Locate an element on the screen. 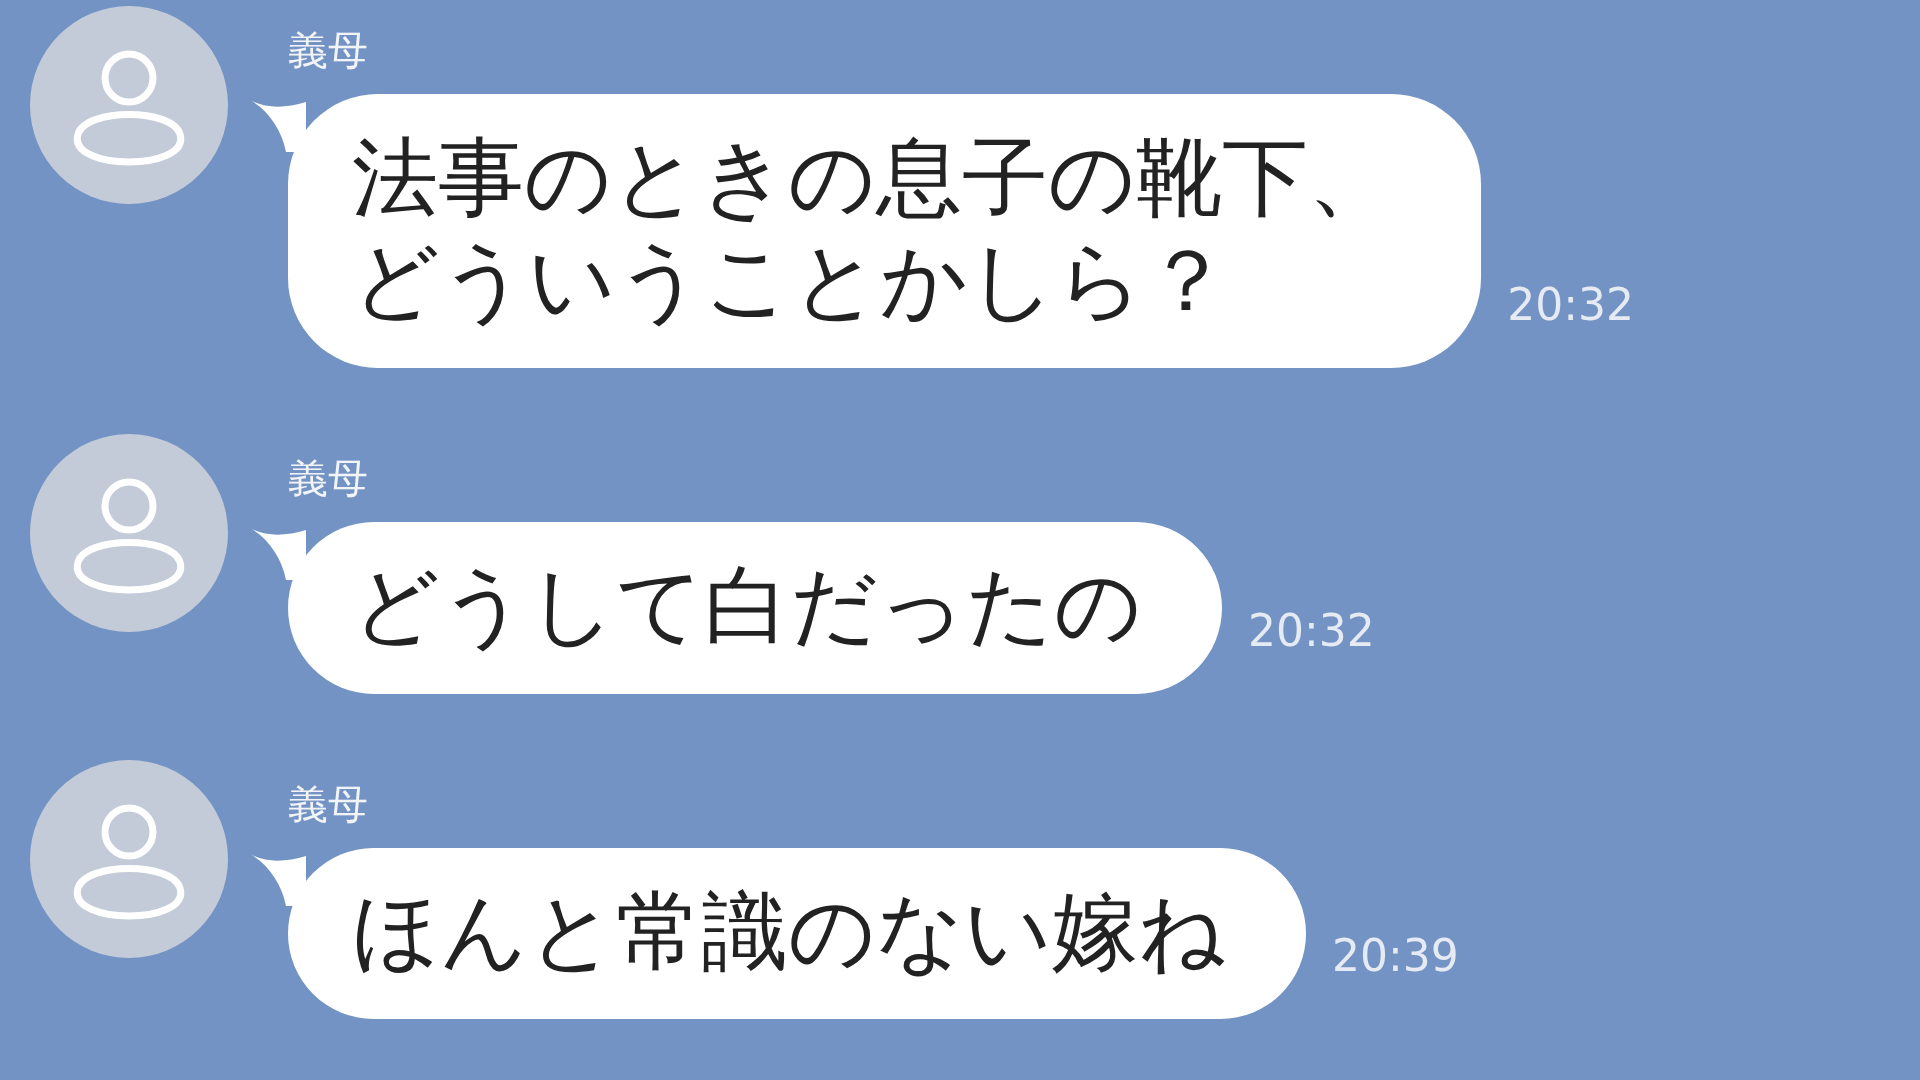  message-time: 20:39 is located at coordinates (1395, 956).